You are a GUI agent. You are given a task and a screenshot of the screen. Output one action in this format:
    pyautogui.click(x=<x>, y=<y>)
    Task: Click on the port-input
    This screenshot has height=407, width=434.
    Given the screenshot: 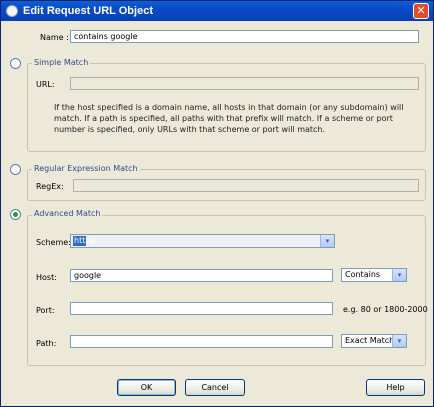 What is the action you would take?
    pyautogui.click(x=201, y=308)
    